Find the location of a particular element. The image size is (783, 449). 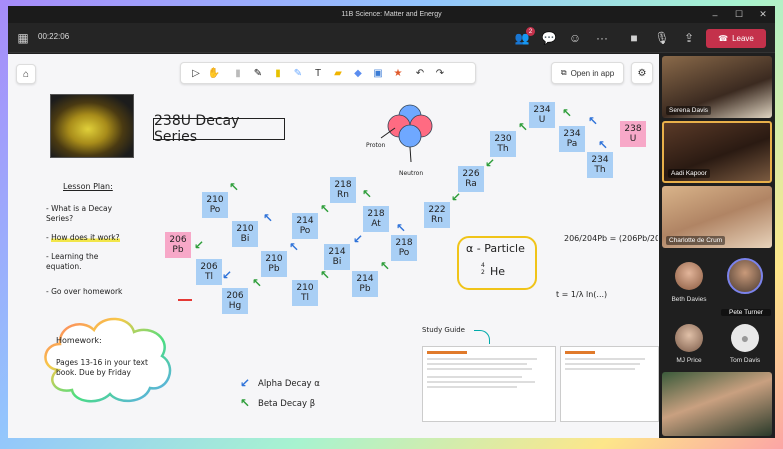

home-icon: ⌂ is located at coordinates (26, 74).